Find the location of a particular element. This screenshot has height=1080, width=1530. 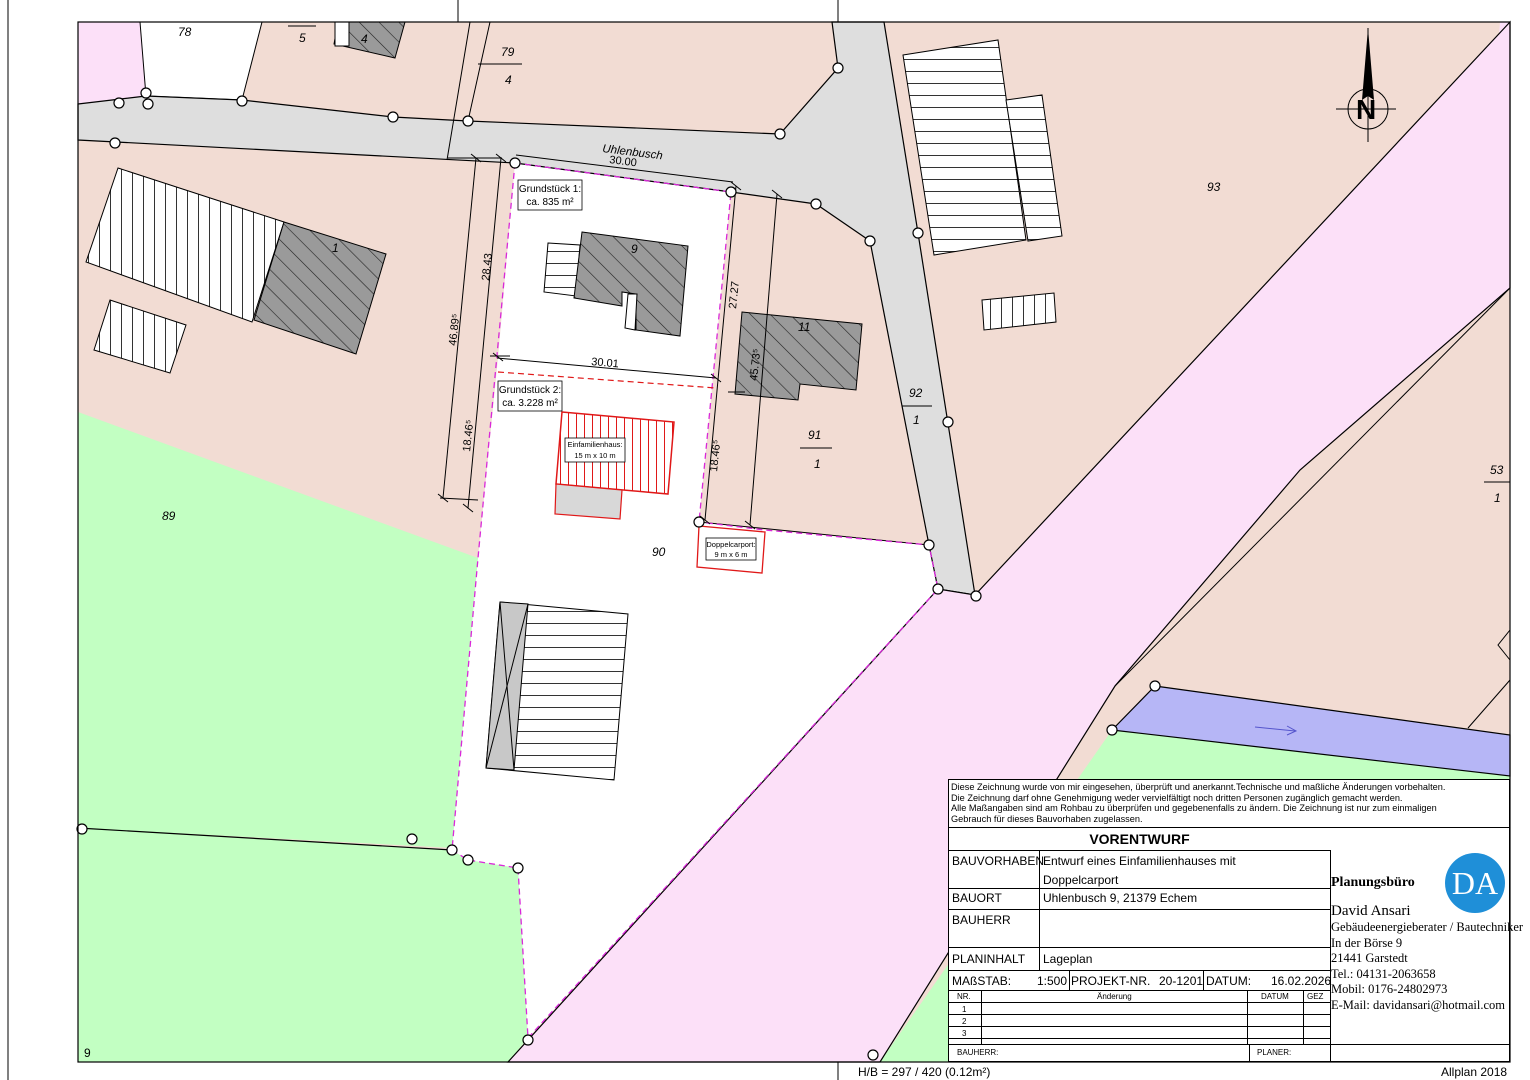

massstab-value: 1:500 is located at coordinates (1052, 981).